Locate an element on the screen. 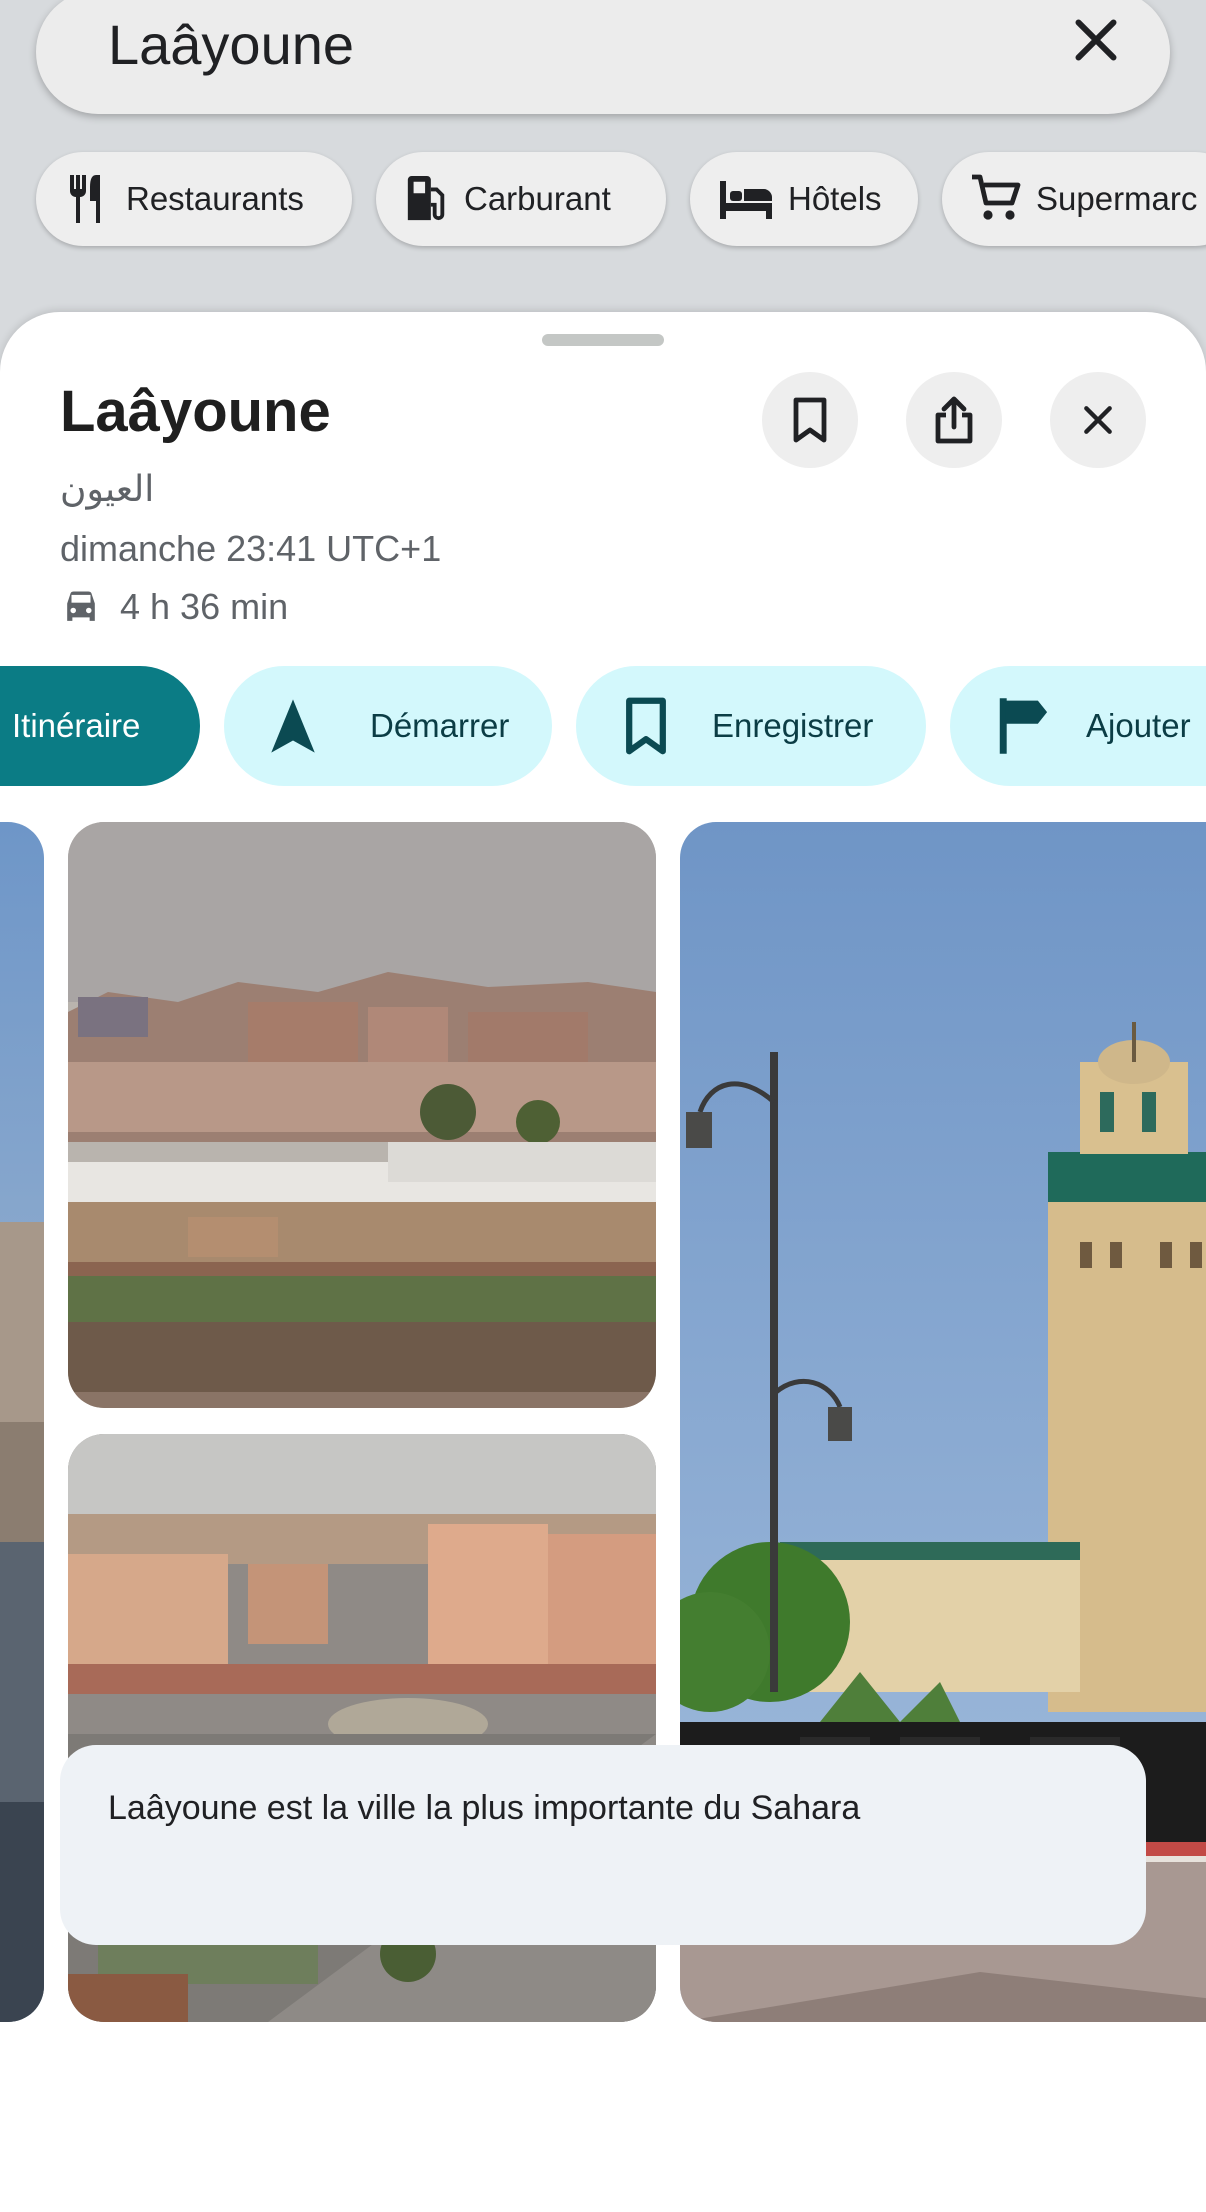 The height and width of the screenshot is (2212, 1206). start-label: Démarrer is located at coordinates (440, 725).